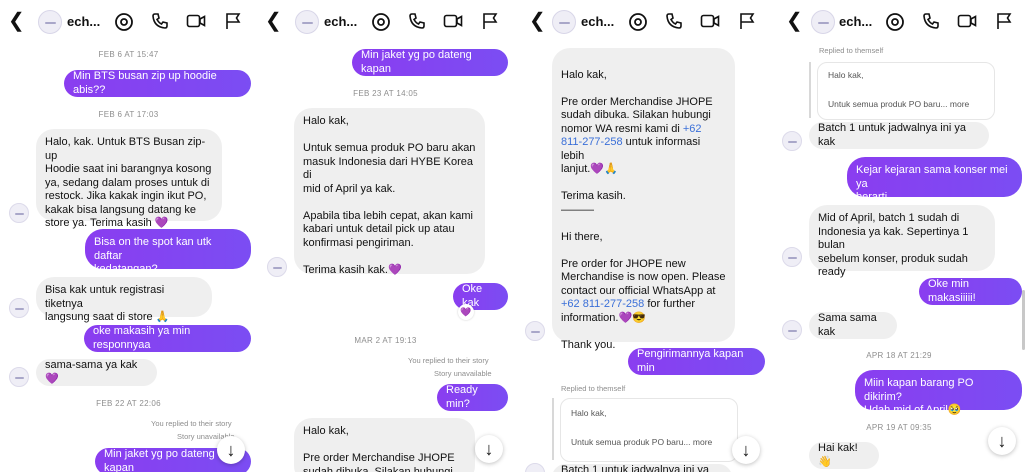 This screenshot has height=472, width=1027. What do you see at coordinates (970, 291) in the screenshot?
I see `sent-message: Oke min makasiiiii!` at bounding box center [970, 291].